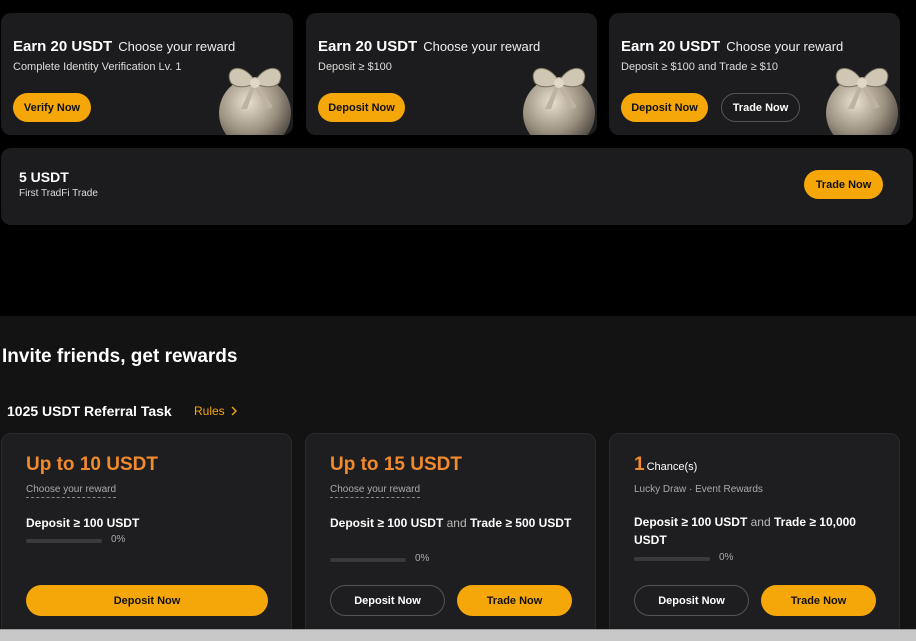 The height and width of the screenshot is (641, 916). Describe the element at coordinates (355, 67) in the screenshot. I see `reward-requirement: Deposit ≥ $100` at that location.